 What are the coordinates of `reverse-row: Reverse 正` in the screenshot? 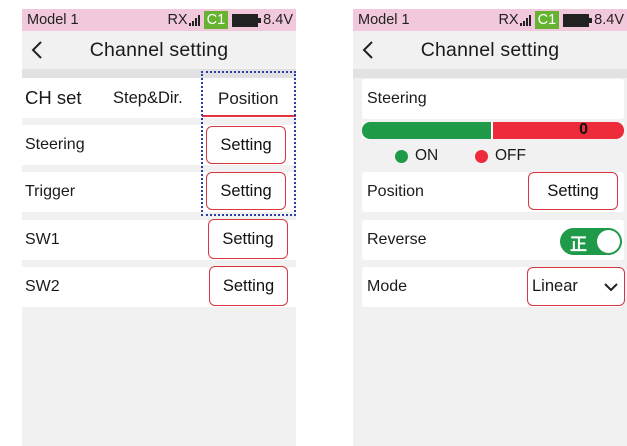 It's located at (493, 240).